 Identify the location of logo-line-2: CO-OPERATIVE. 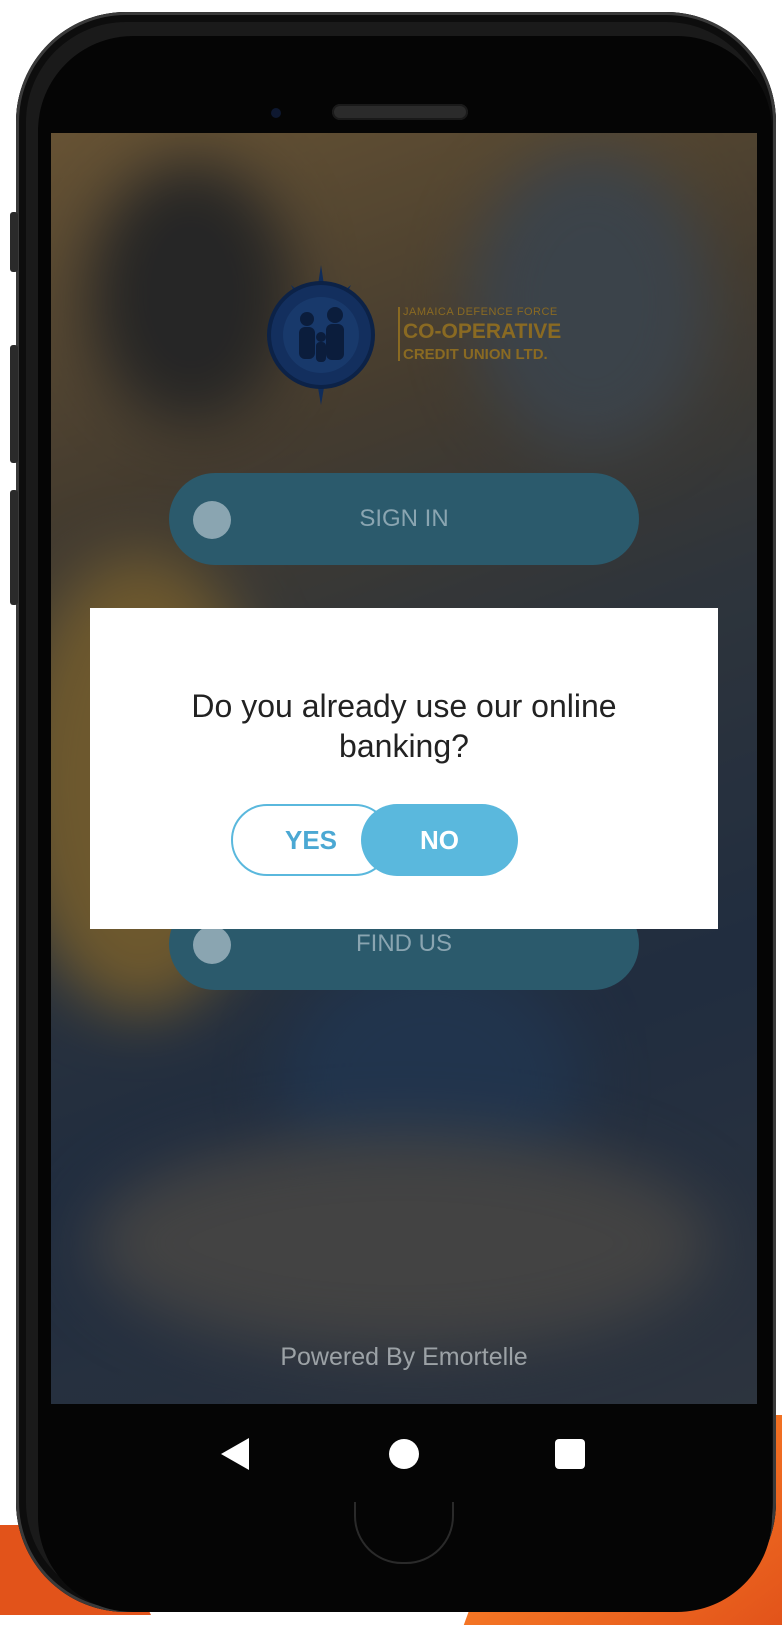
(482, 331).